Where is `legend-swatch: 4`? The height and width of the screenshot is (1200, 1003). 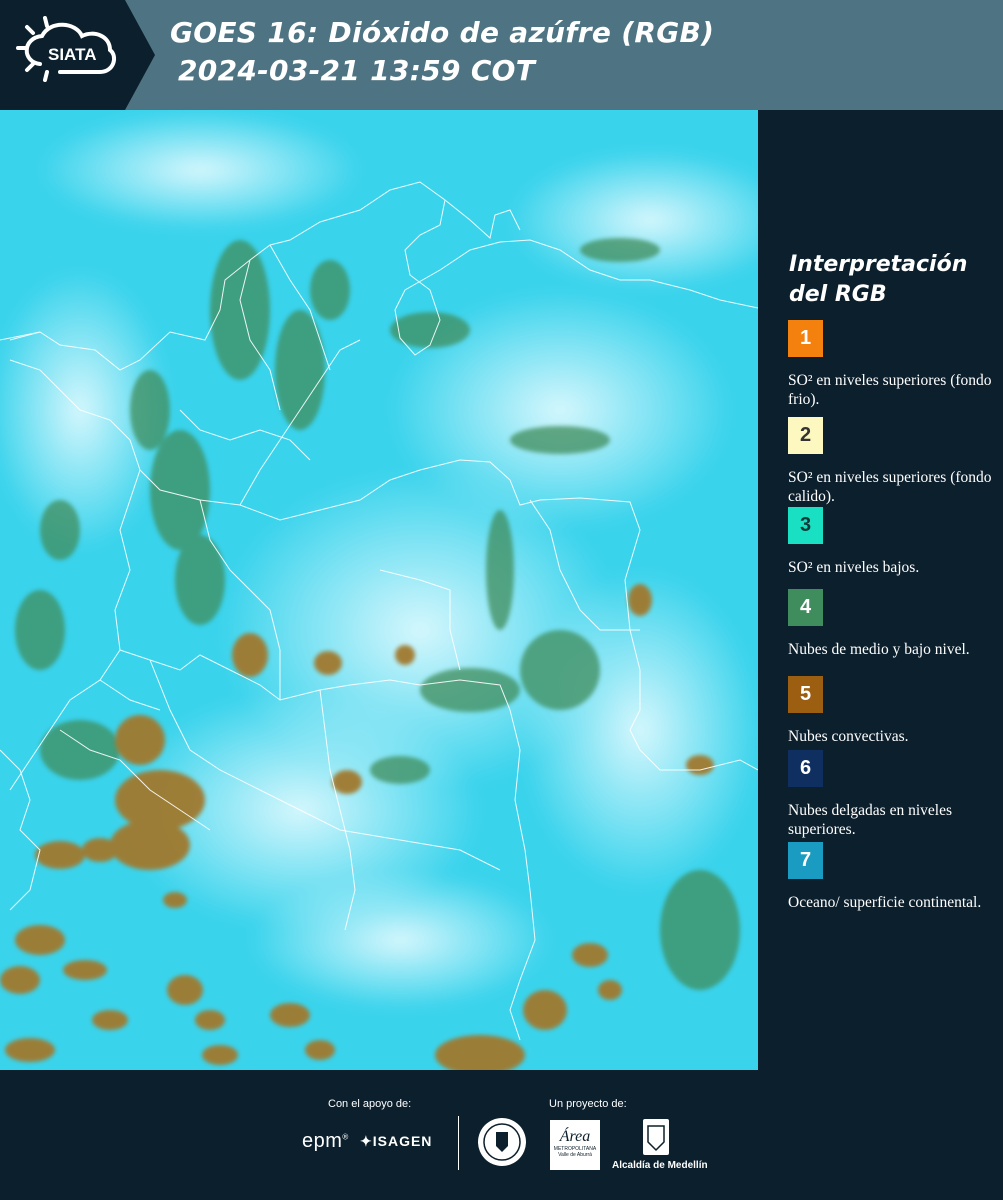 legend-swatch: 4 is located at coordinates (805, 607).